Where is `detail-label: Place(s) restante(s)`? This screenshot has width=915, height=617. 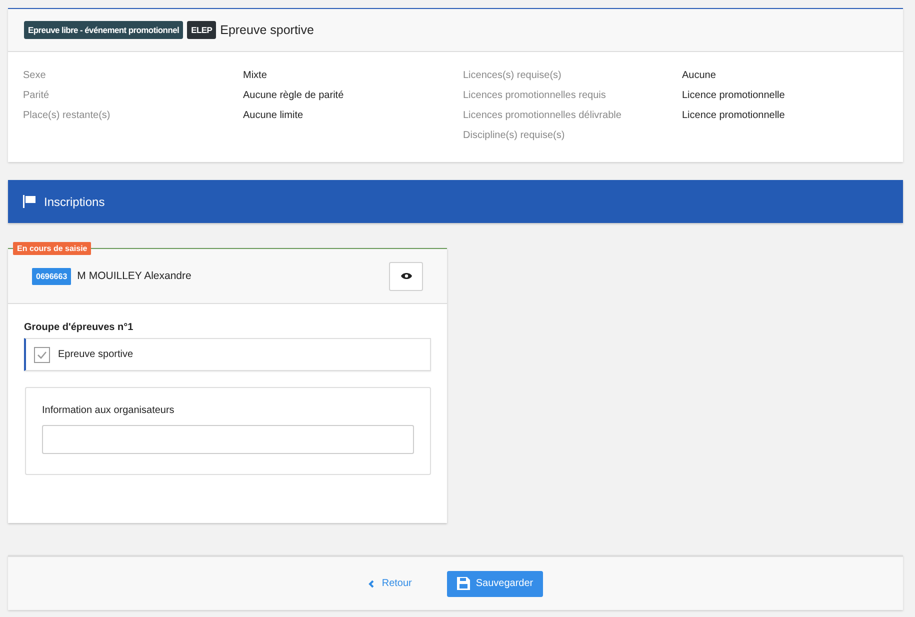 detail-label: Place(s) restante(s) is located at coordinates (67, 115).